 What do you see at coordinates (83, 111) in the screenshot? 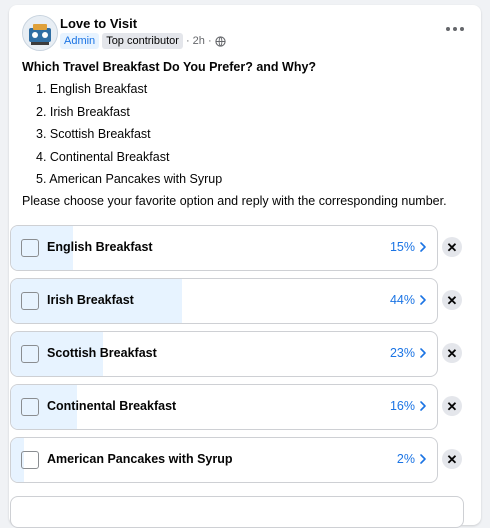
I see `list-item: 2. Irish Breakfast` at bounding box center [83, 111].